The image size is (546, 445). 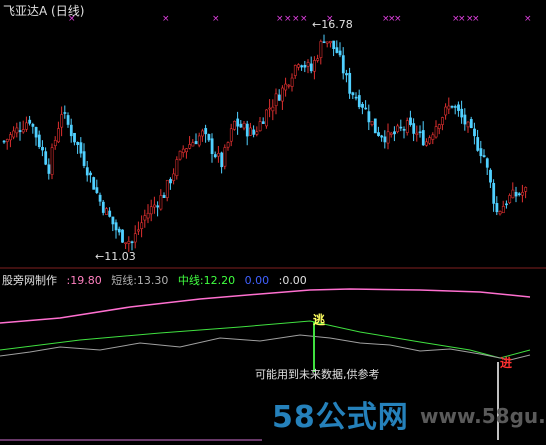 I want to click on watermark-url: www.58gu.com, so click(x=483, y=416).